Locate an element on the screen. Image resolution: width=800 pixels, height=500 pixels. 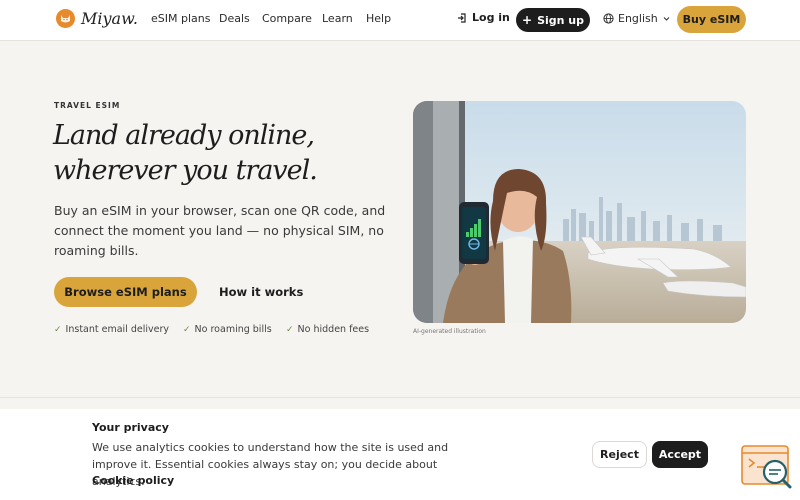
login-arrow-icon is located at coordinates (462, 17).